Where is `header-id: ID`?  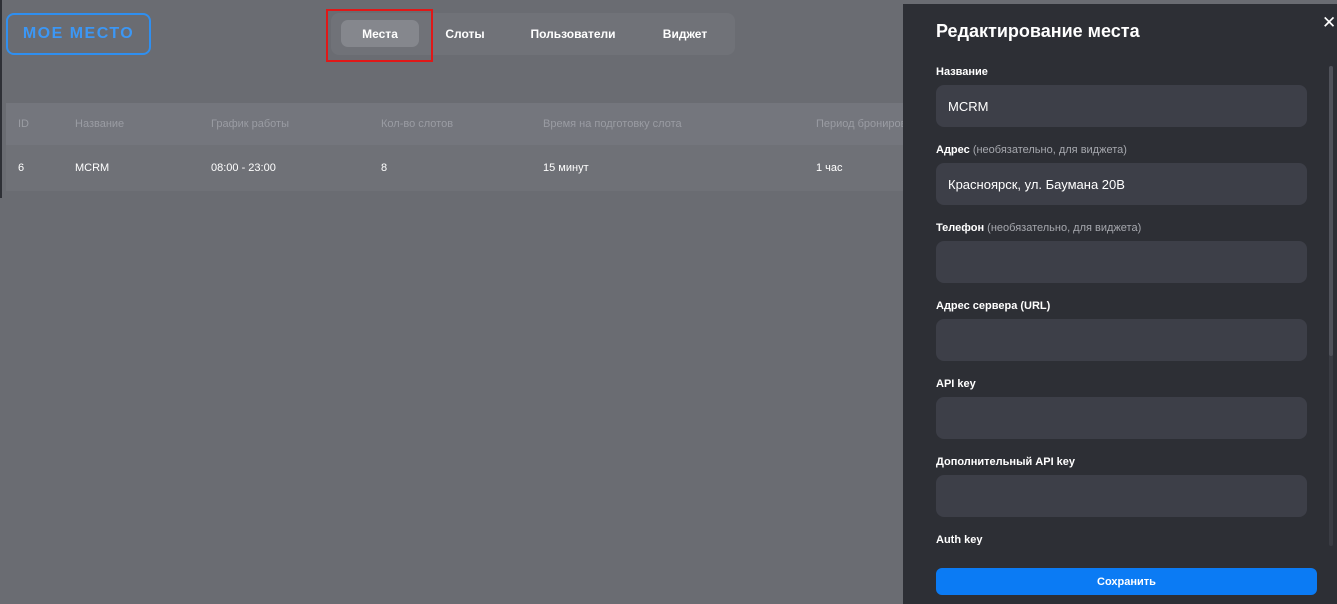
header-id: ID is located at coordinates (23, 124).